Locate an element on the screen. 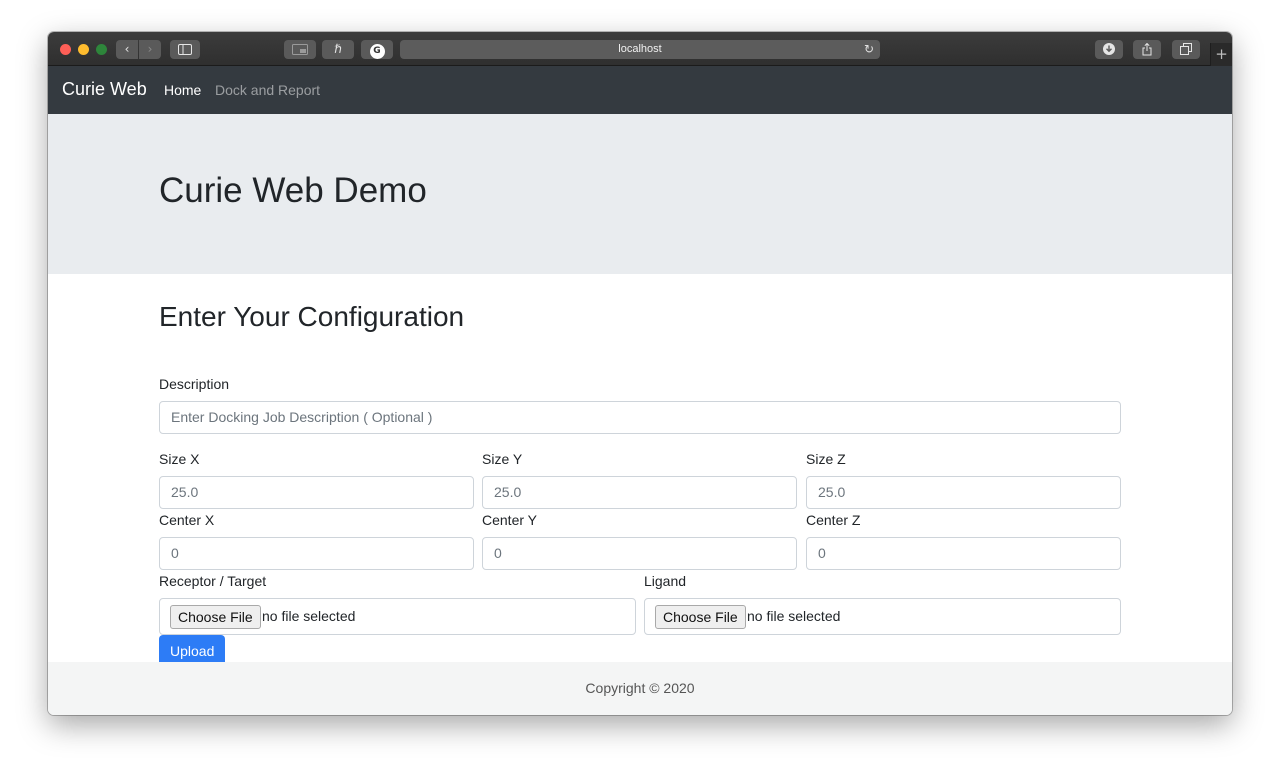 The width and height of the screenshot is (1280, 779). center-y-label: Center Y is located at coordinates (509, 520).